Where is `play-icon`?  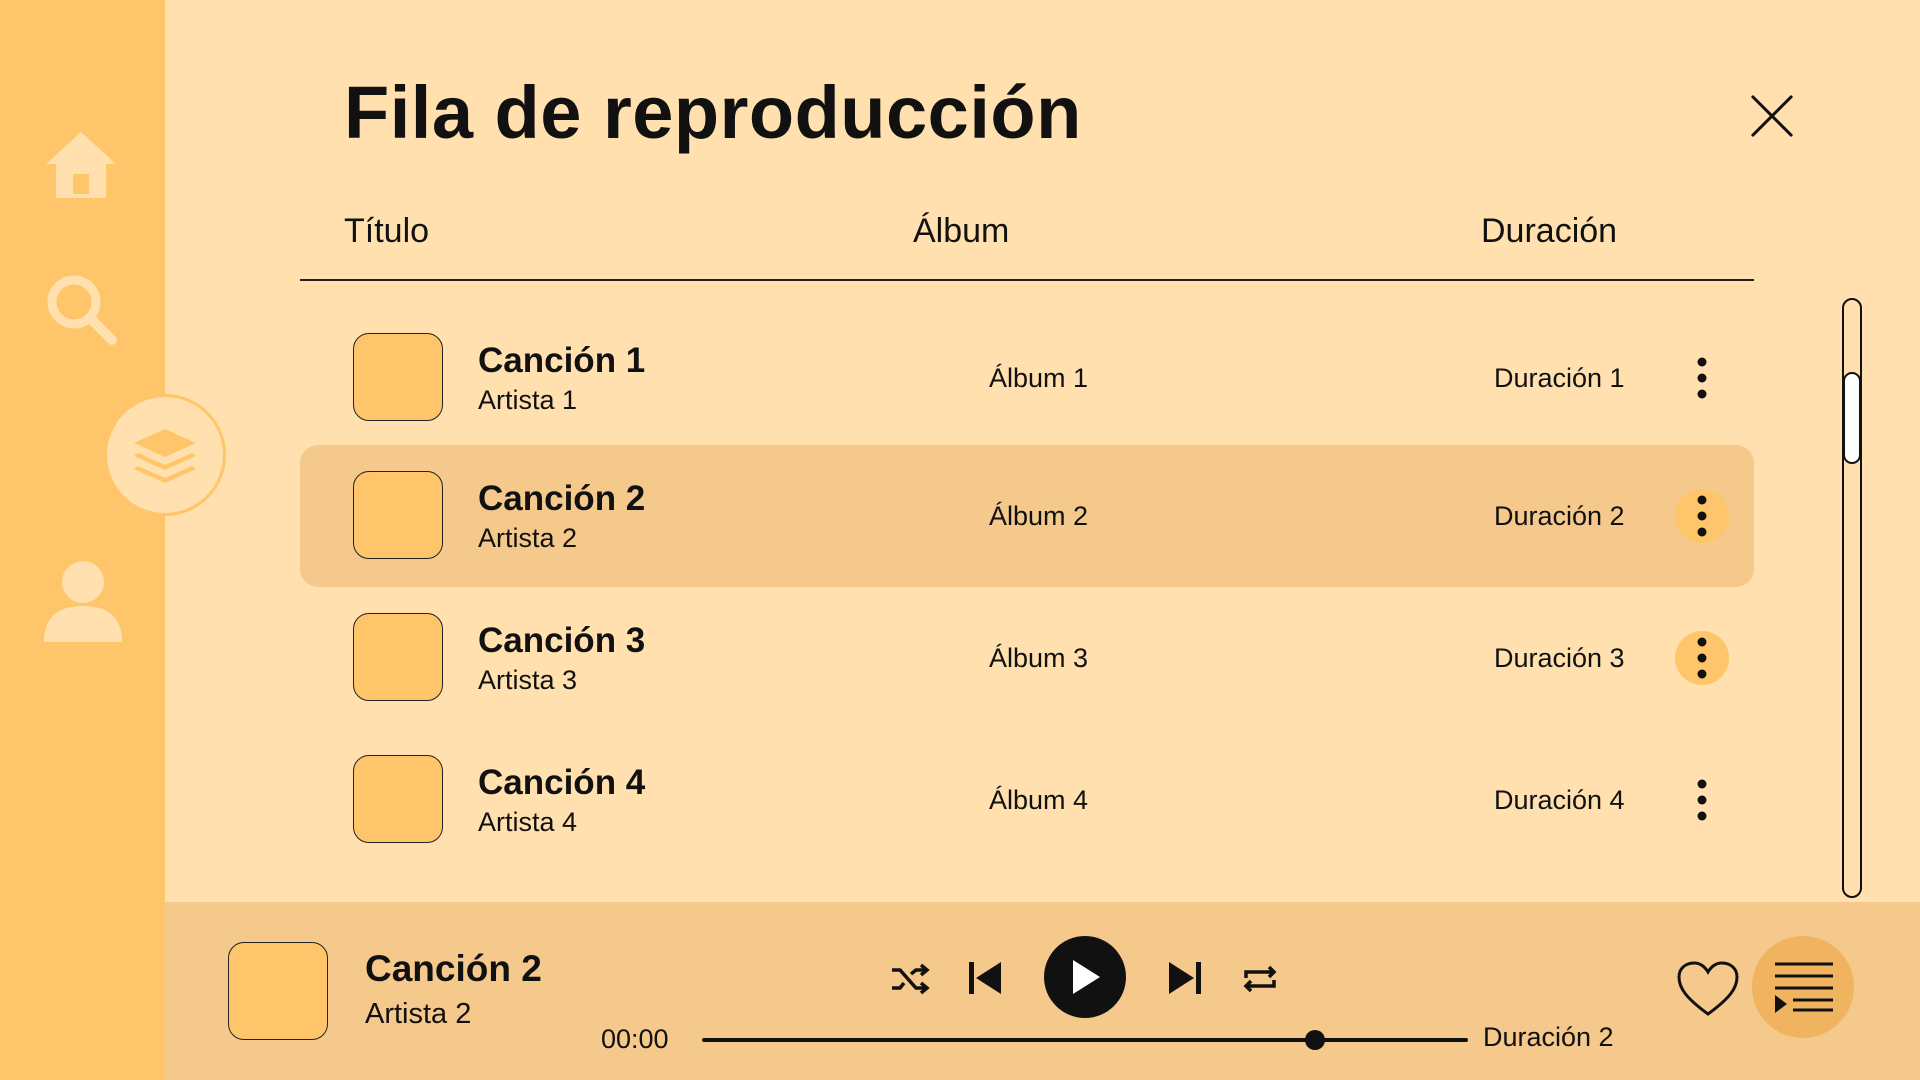 play-icon is located at coordinates (1086, 977).